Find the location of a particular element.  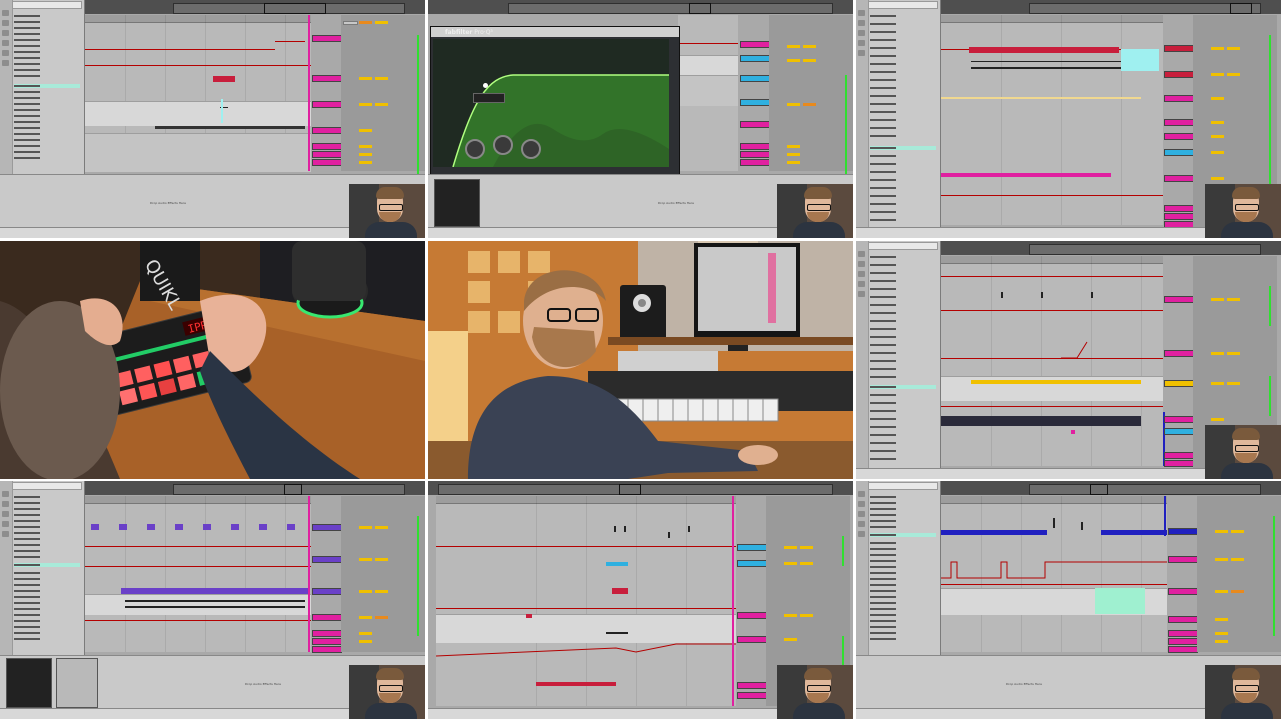

cell-bottom-middle is located at coordinates (640, 600).